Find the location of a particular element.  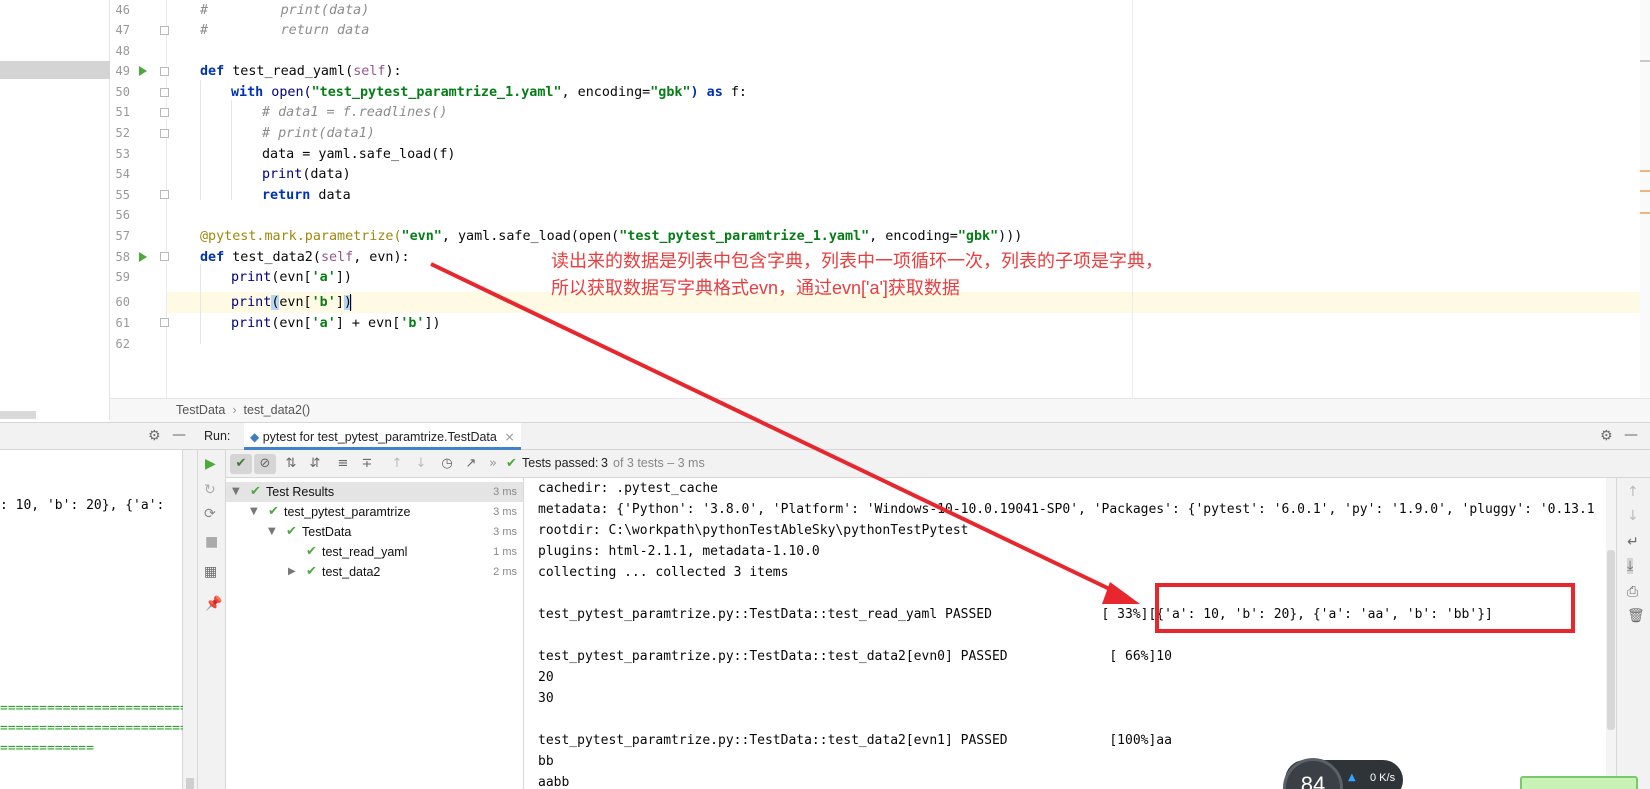

code-line: # print(data1) is located at coordinates (318, 133).